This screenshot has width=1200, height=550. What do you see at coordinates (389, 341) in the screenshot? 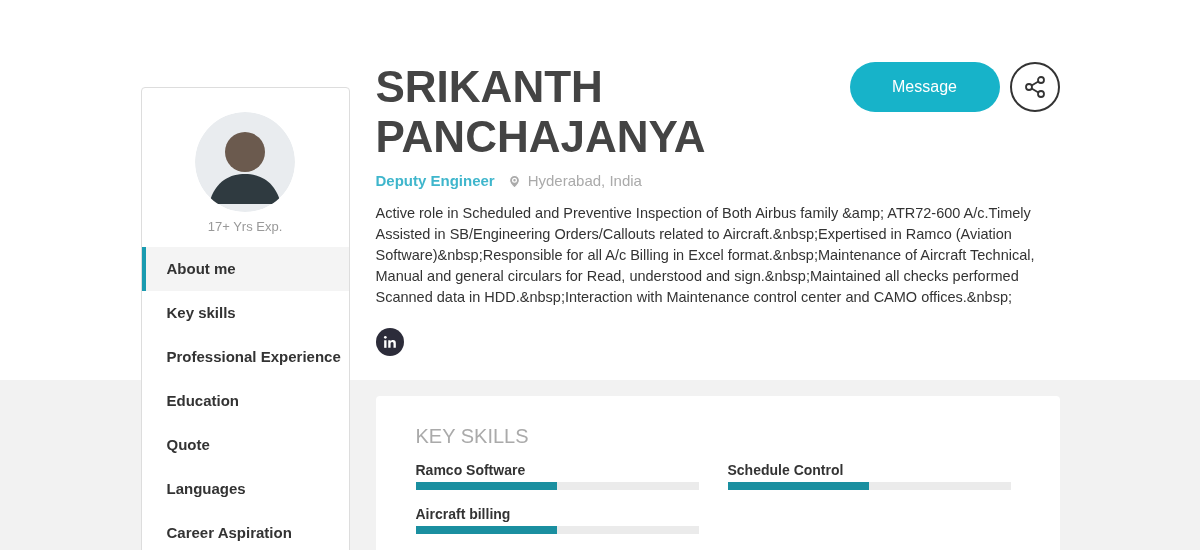
I see `linkedin-icon` at bounding box center [389, 341].